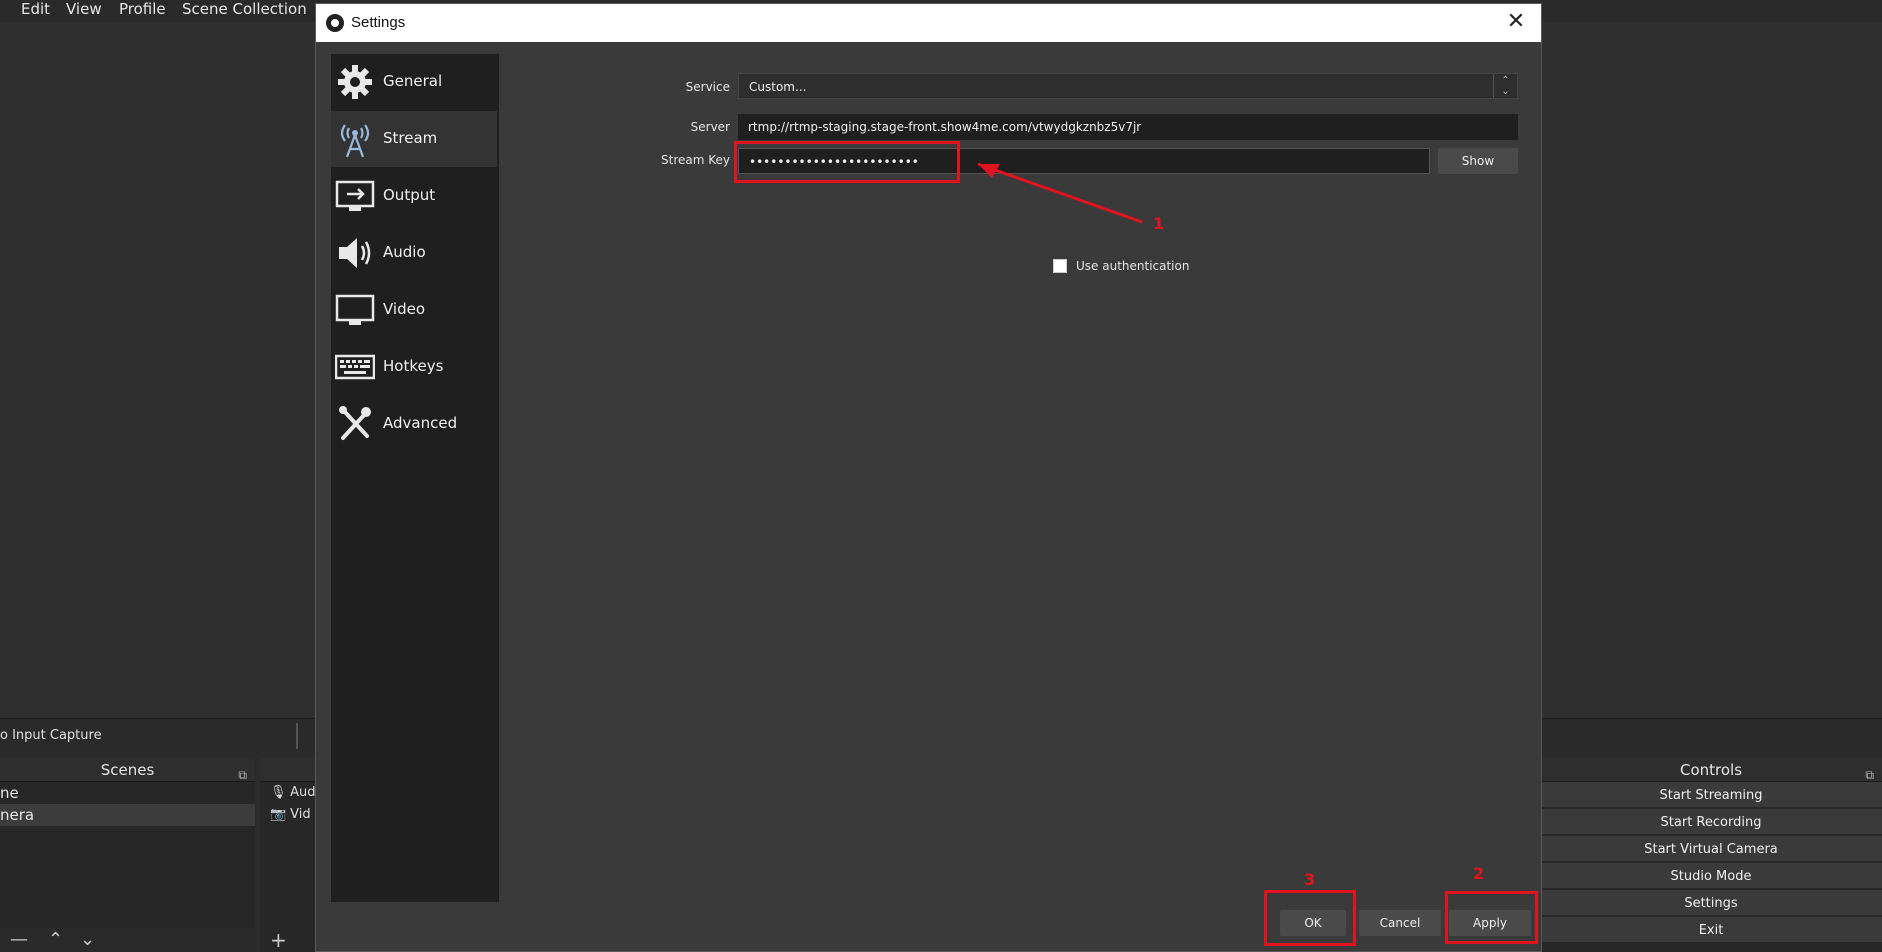  What do you see at coordinates (127, 815) in the screenshot?
I see `scene-item: nera` at bounding box center [127, 815].